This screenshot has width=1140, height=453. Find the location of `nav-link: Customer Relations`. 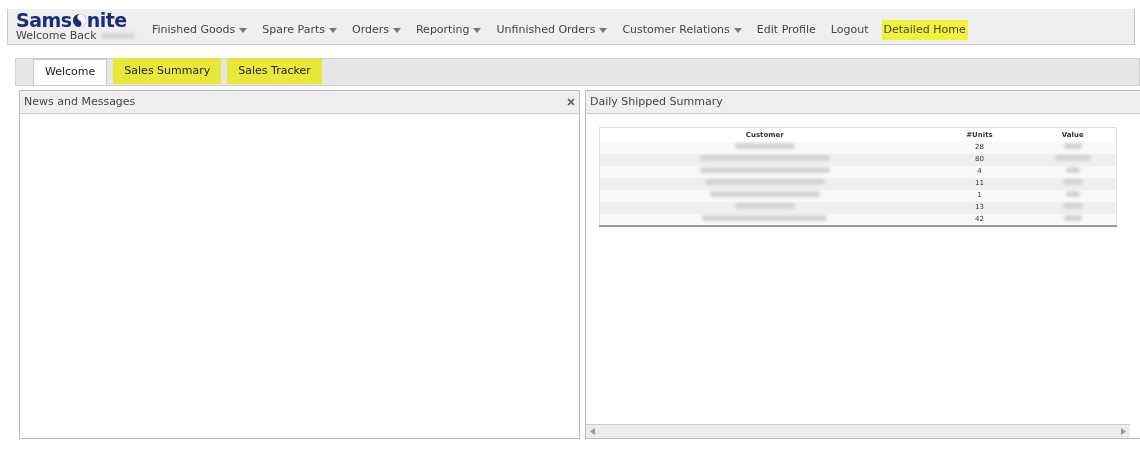

nav-link: Customer Relations is located at coordinates (682, 30).